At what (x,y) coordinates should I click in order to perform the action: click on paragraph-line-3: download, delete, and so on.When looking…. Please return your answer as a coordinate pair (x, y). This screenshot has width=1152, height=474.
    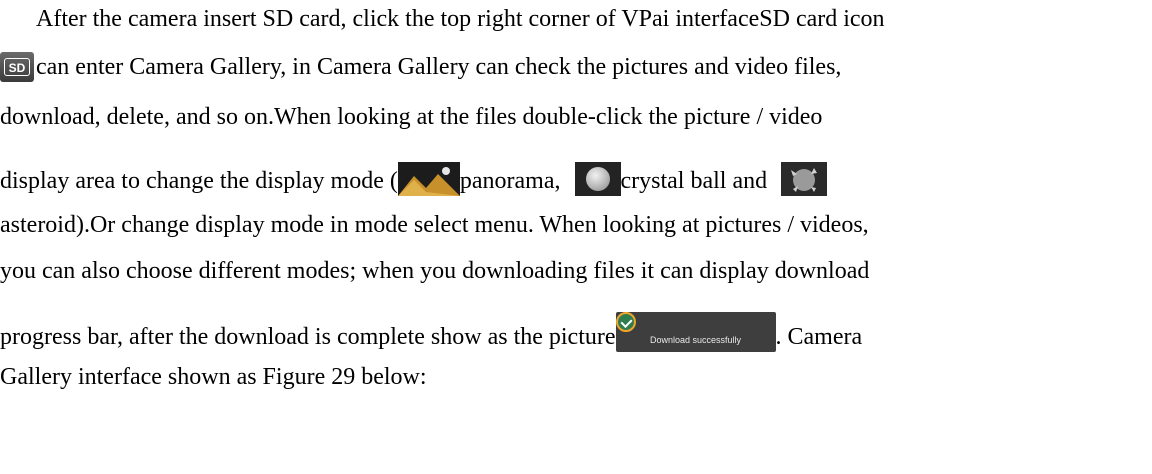
    Looking at the image, I should click on (411, 117).